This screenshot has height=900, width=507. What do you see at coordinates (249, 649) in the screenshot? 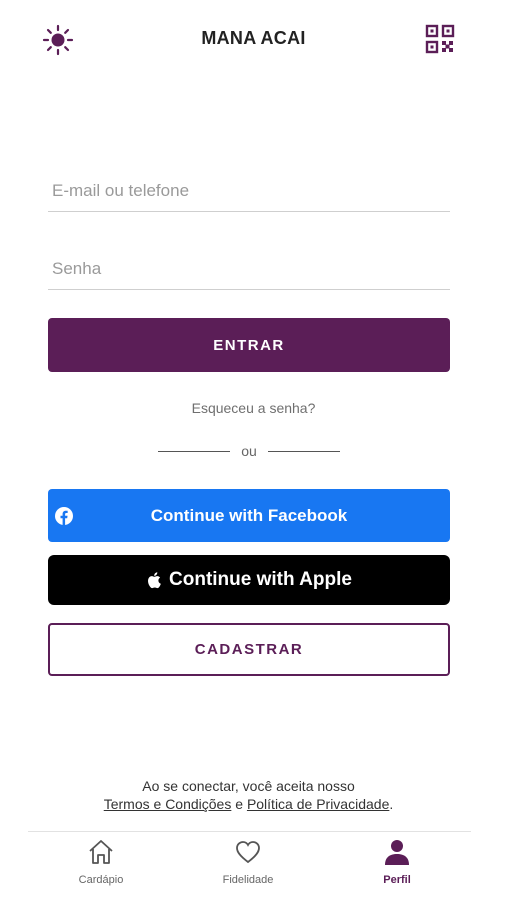
I see `register-button: CADASTRAR` at bounding box center [249, 649].